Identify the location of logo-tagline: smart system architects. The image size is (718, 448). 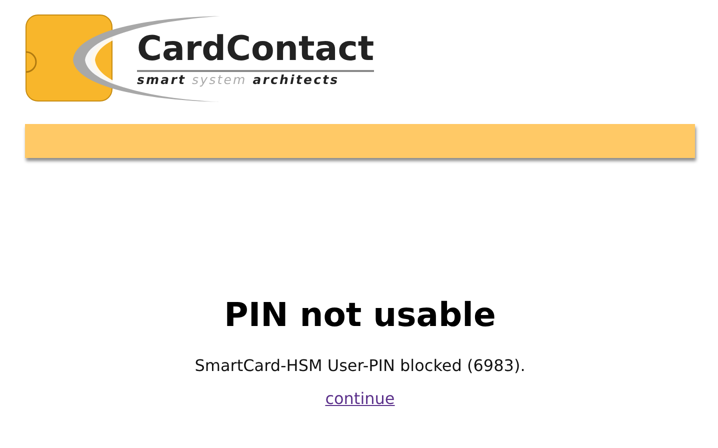
(238, 79).